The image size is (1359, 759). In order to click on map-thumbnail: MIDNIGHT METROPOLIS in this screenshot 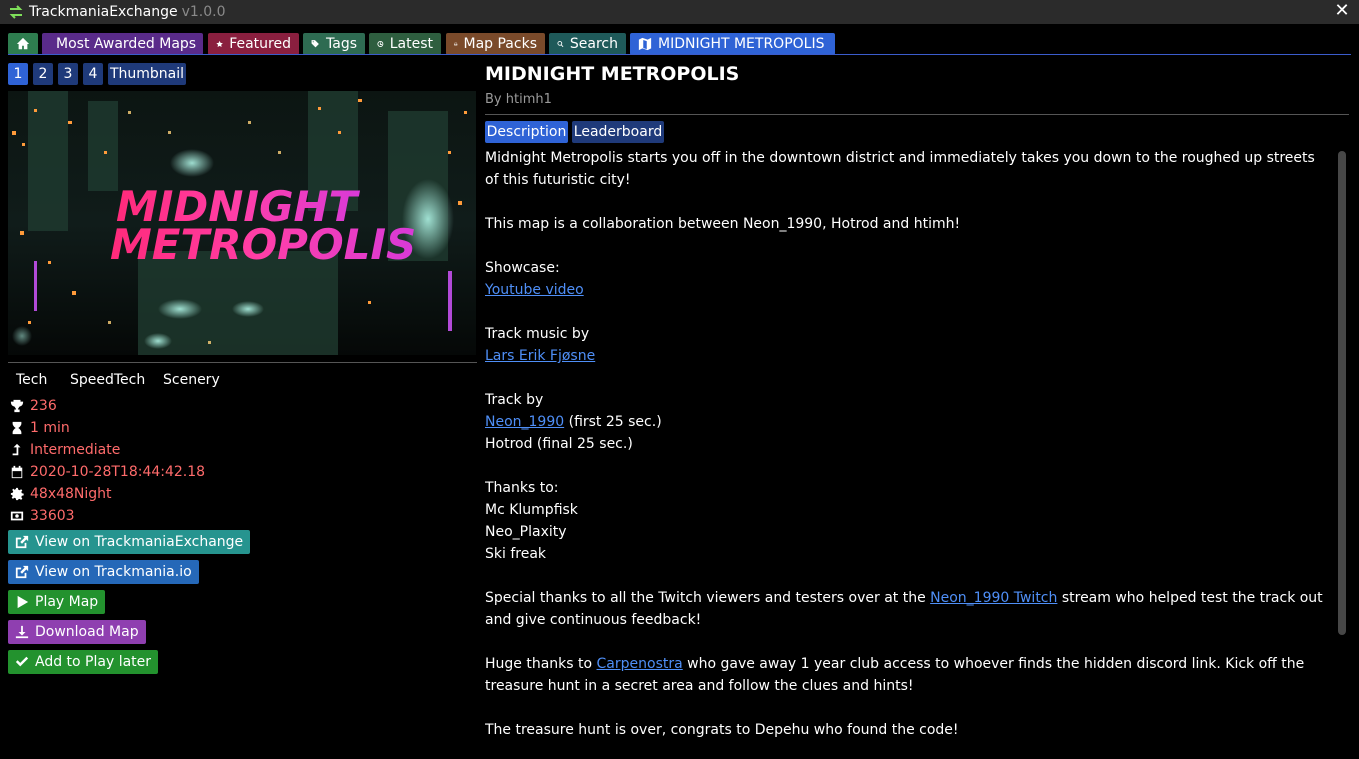, I will do `click(242, 223)`.